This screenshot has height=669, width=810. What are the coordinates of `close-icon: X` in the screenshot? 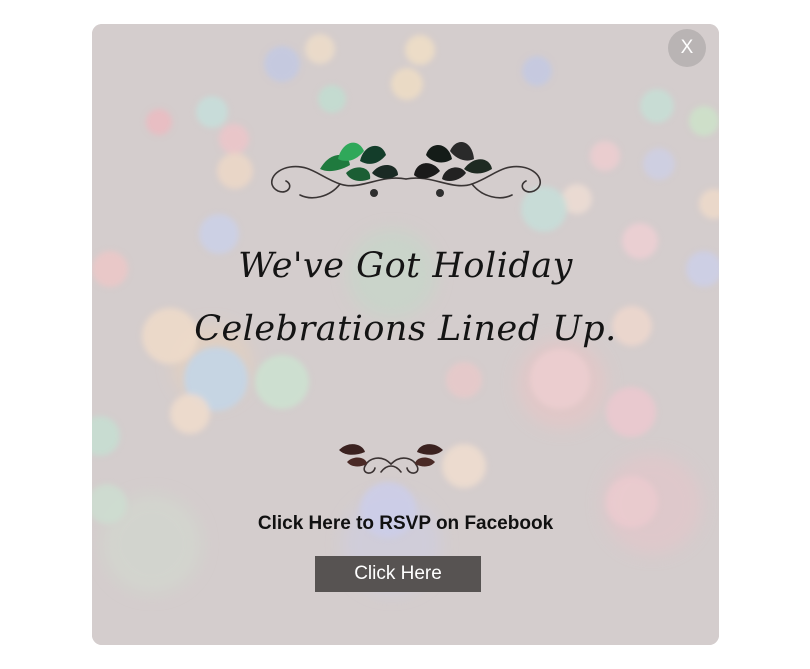 It's located at (687, 47).